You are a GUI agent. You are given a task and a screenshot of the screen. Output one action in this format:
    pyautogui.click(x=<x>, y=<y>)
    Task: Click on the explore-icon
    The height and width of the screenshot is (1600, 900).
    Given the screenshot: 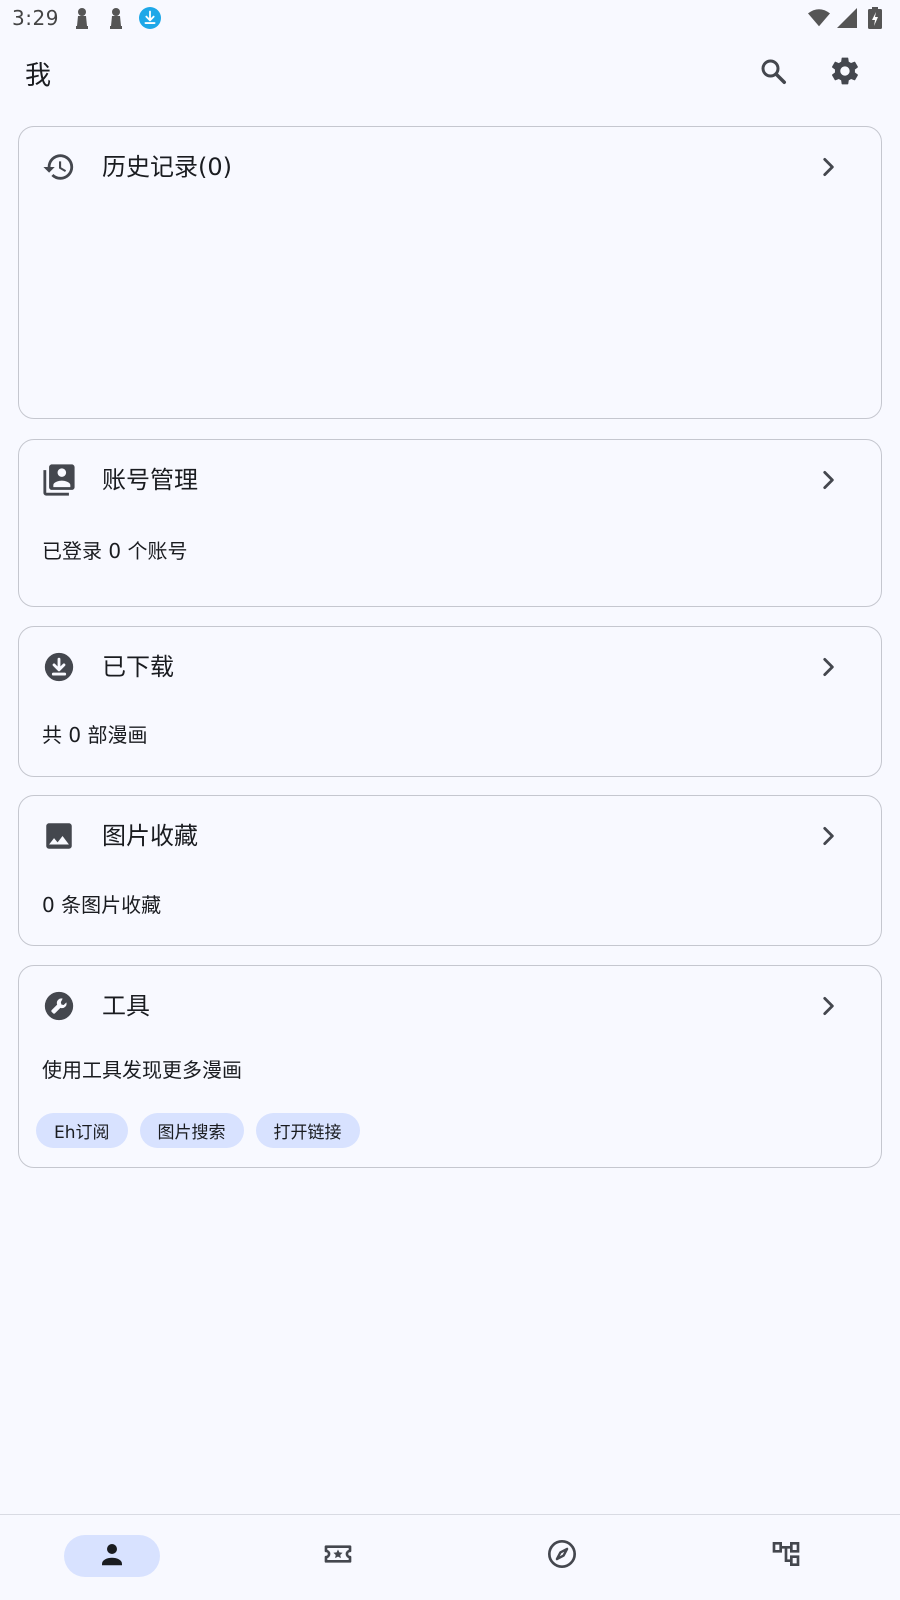 What is the action you would take?
    pyautogui.click(x=562, y=1556)
    